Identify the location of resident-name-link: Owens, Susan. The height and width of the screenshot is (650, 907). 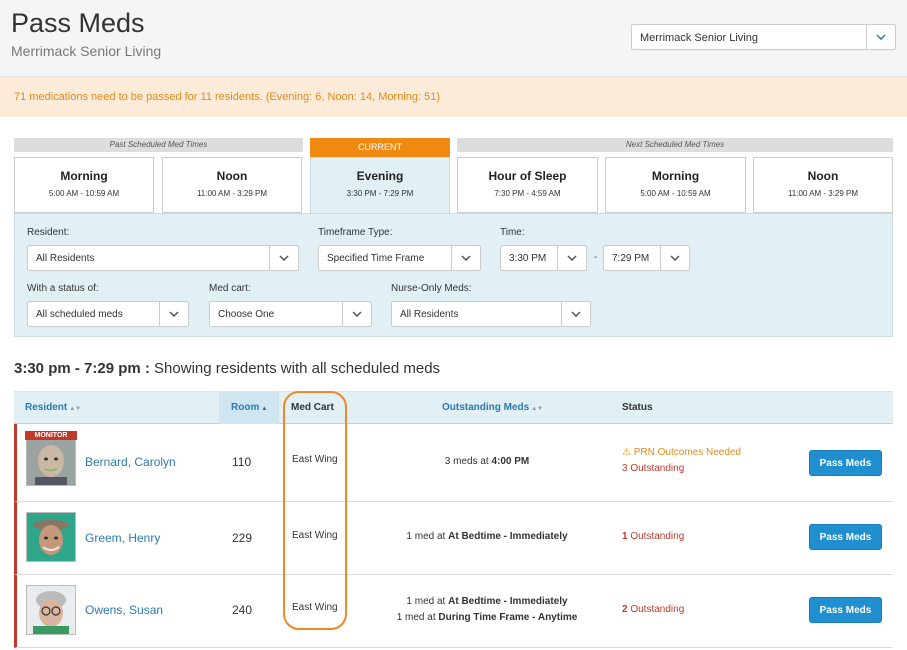
(124, 610).